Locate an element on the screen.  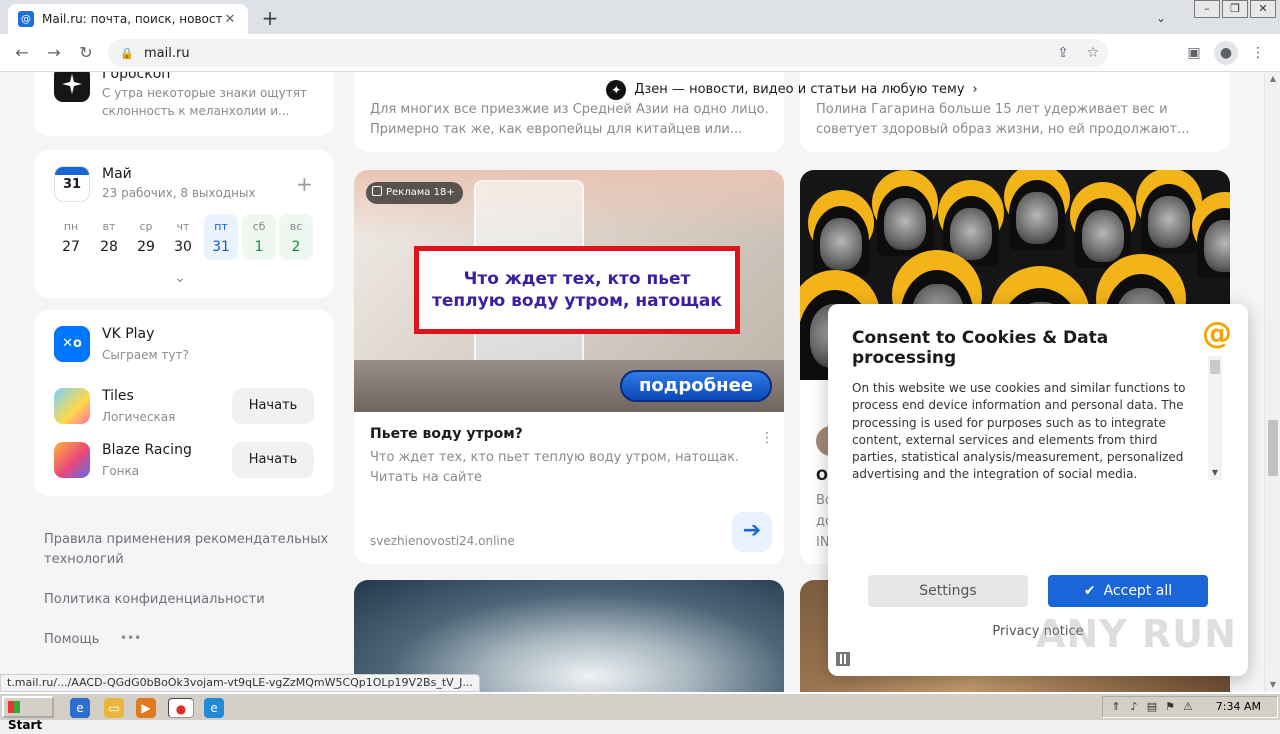
bookmark-star-icon: ☆ is located at coordinates (1093, 53).